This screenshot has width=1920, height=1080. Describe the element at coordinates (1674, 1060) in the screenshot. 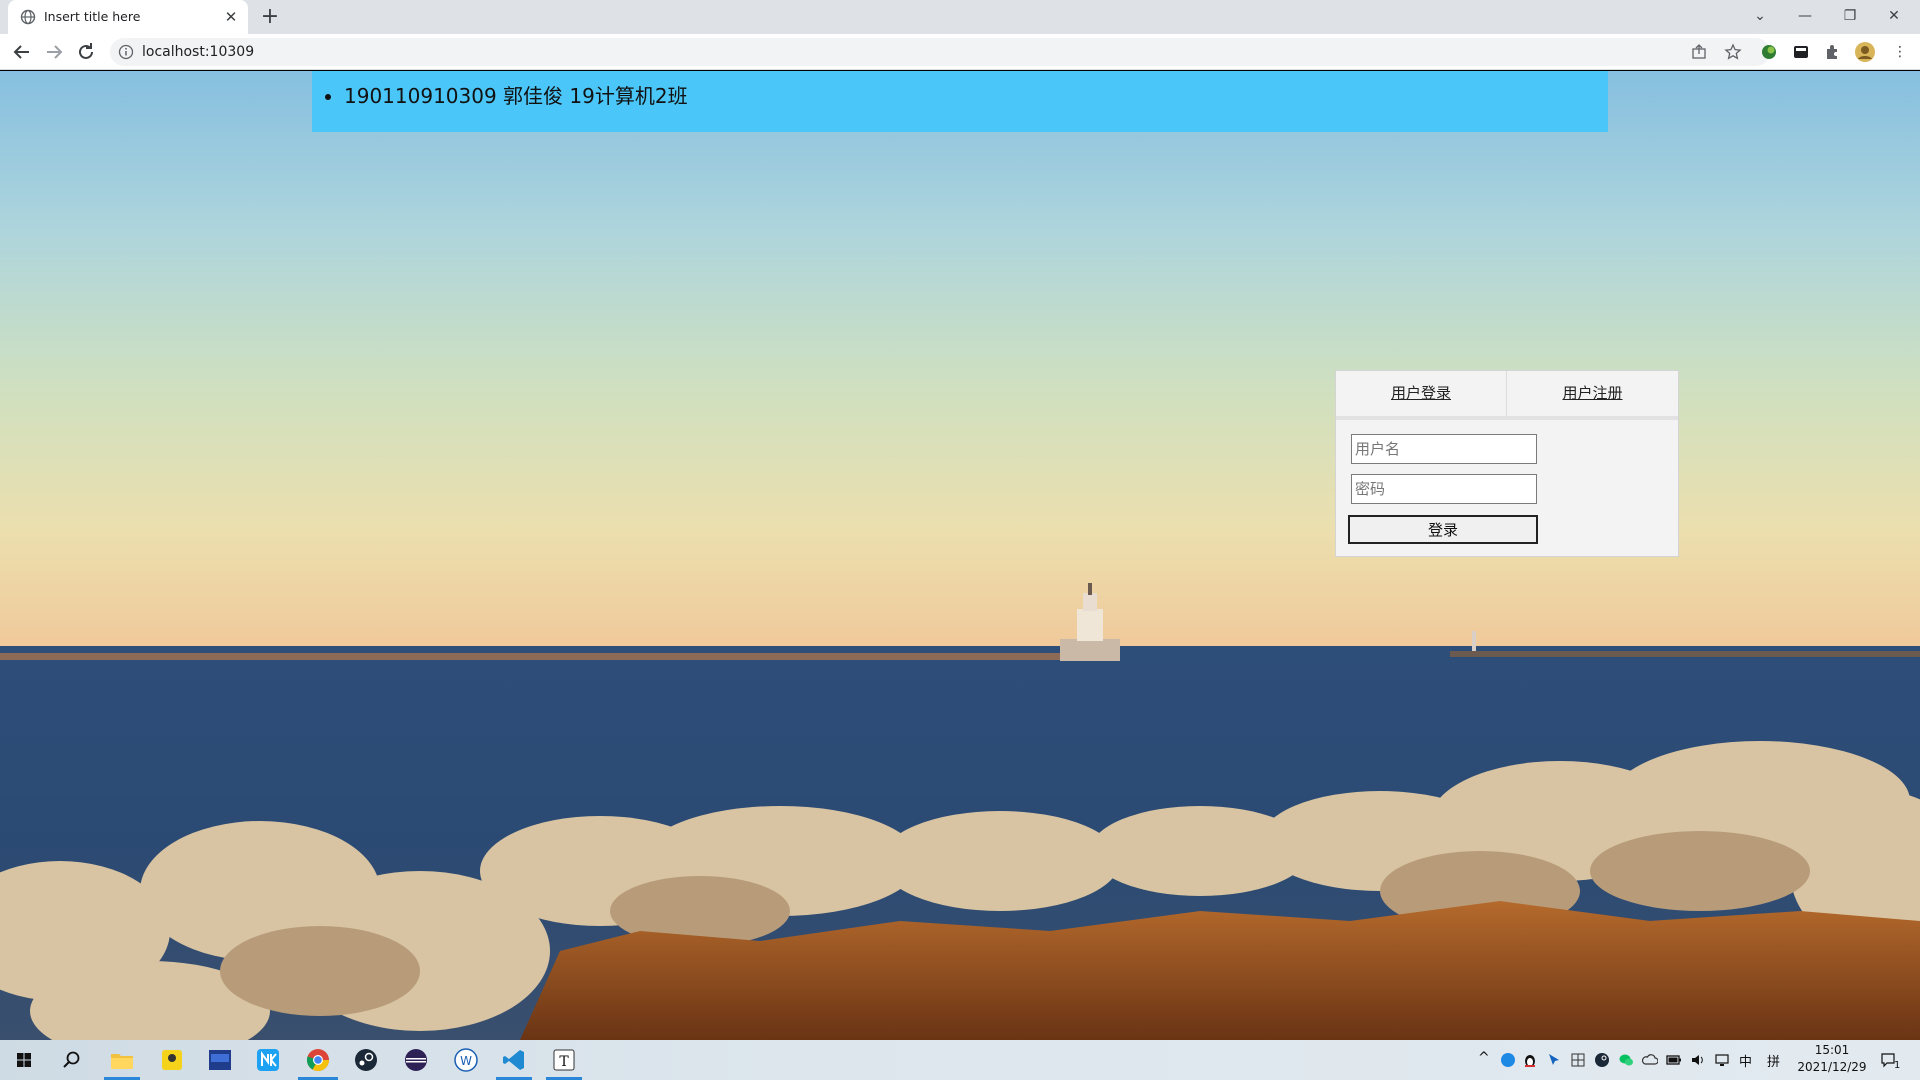

I see `battery-icon` at that location.